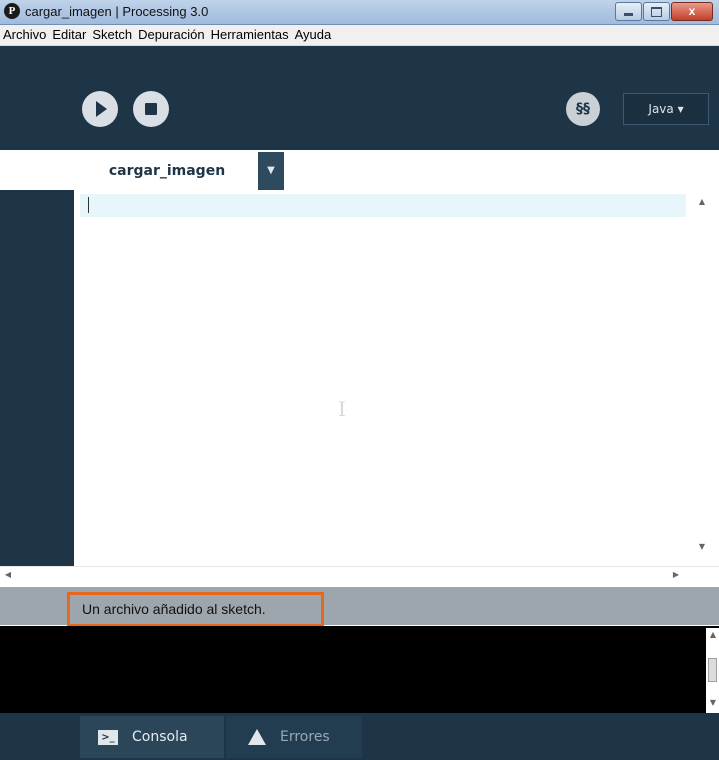 The height and width of the screenshot is (760, 719). I want to click on menu-depuracion: Depuración, so click(171, 35).